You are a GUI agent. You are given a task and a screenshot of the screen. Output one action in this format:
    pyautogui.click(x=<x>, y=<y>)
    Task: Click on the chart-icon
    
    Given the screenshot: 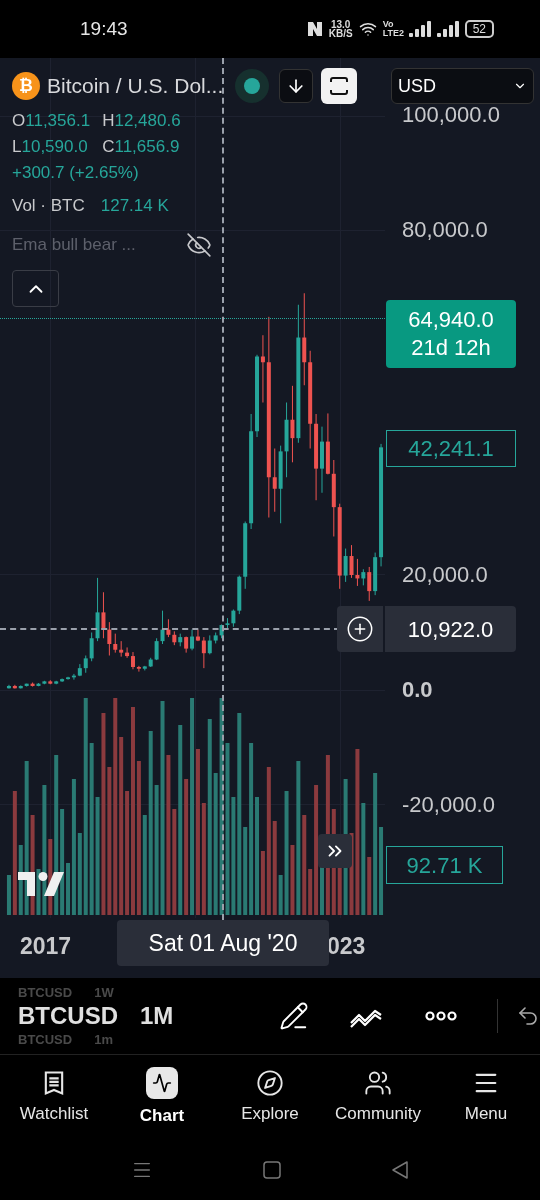 What is the action you would take?
    pyautogui.click(x=162, y=1082)
    